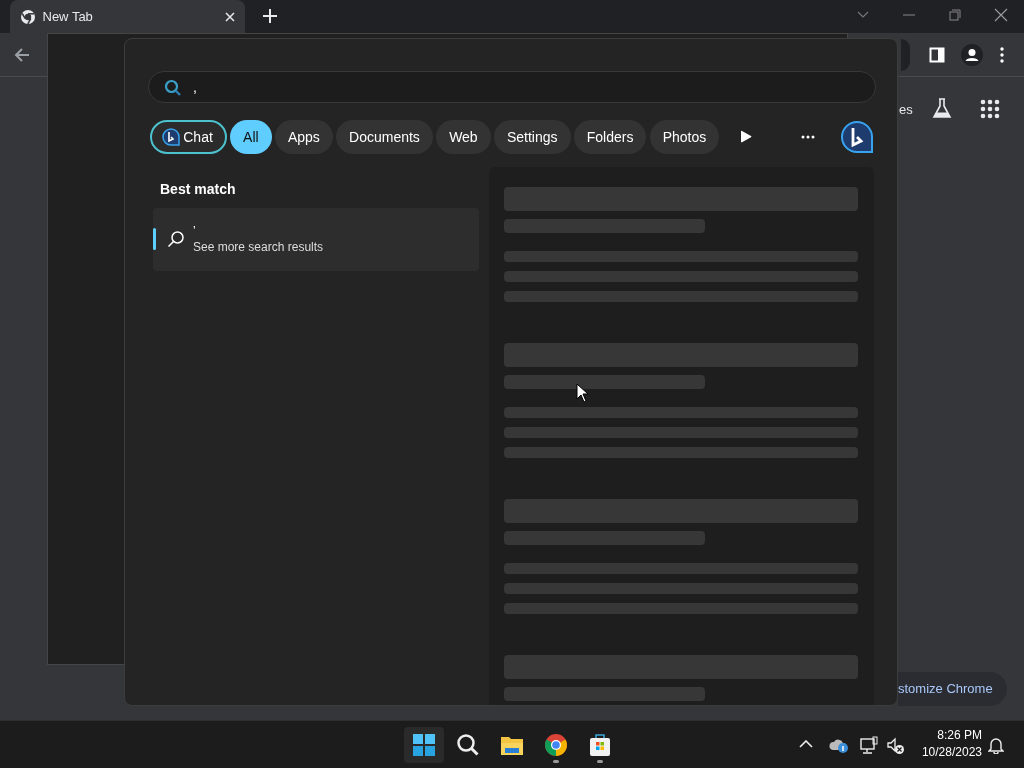 This screenshot has height=768, width=1024. Describe the element at coordinates (463, 137) in the screenshot. I see `filter-tab: Web` at that location.